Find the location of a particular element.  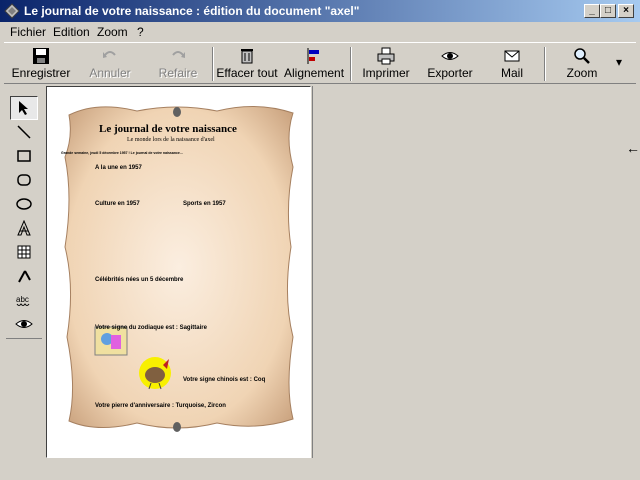

tool-palette: abc is located at coordinates (24, 214).